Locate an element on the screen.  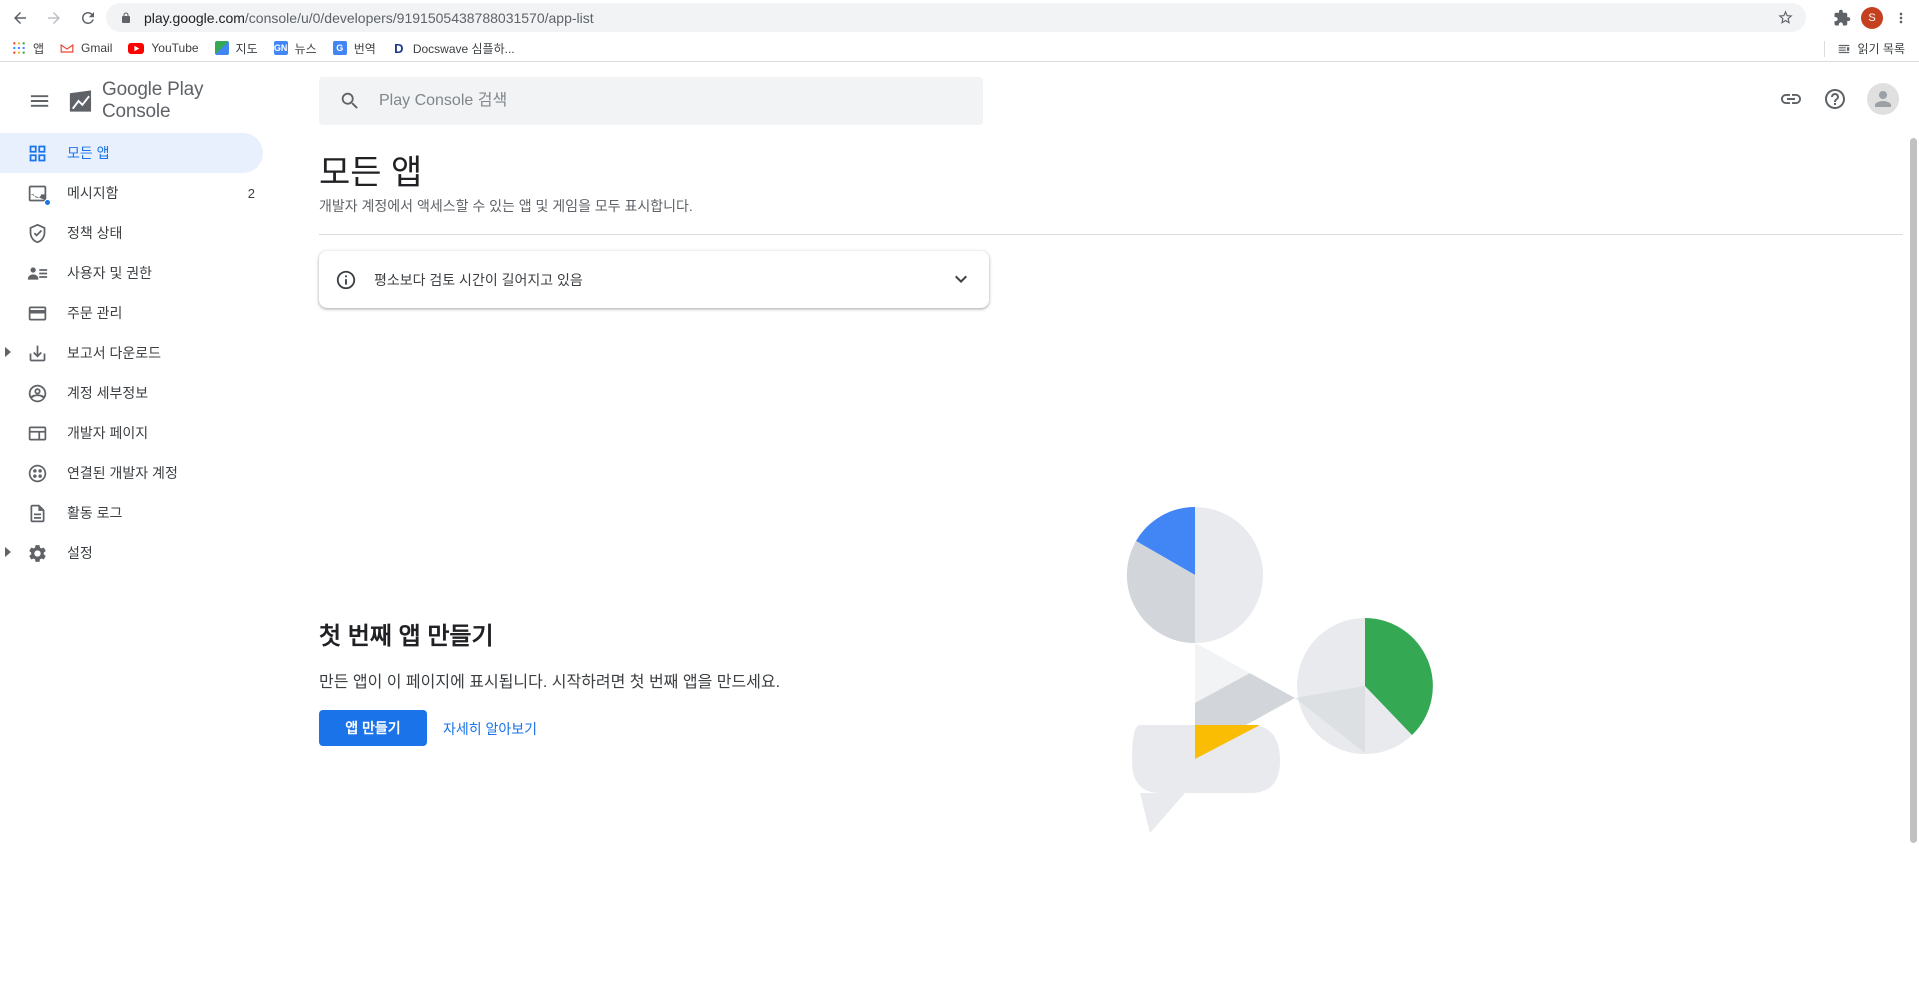
brand-console: Console is located at coordinates (136, 111).